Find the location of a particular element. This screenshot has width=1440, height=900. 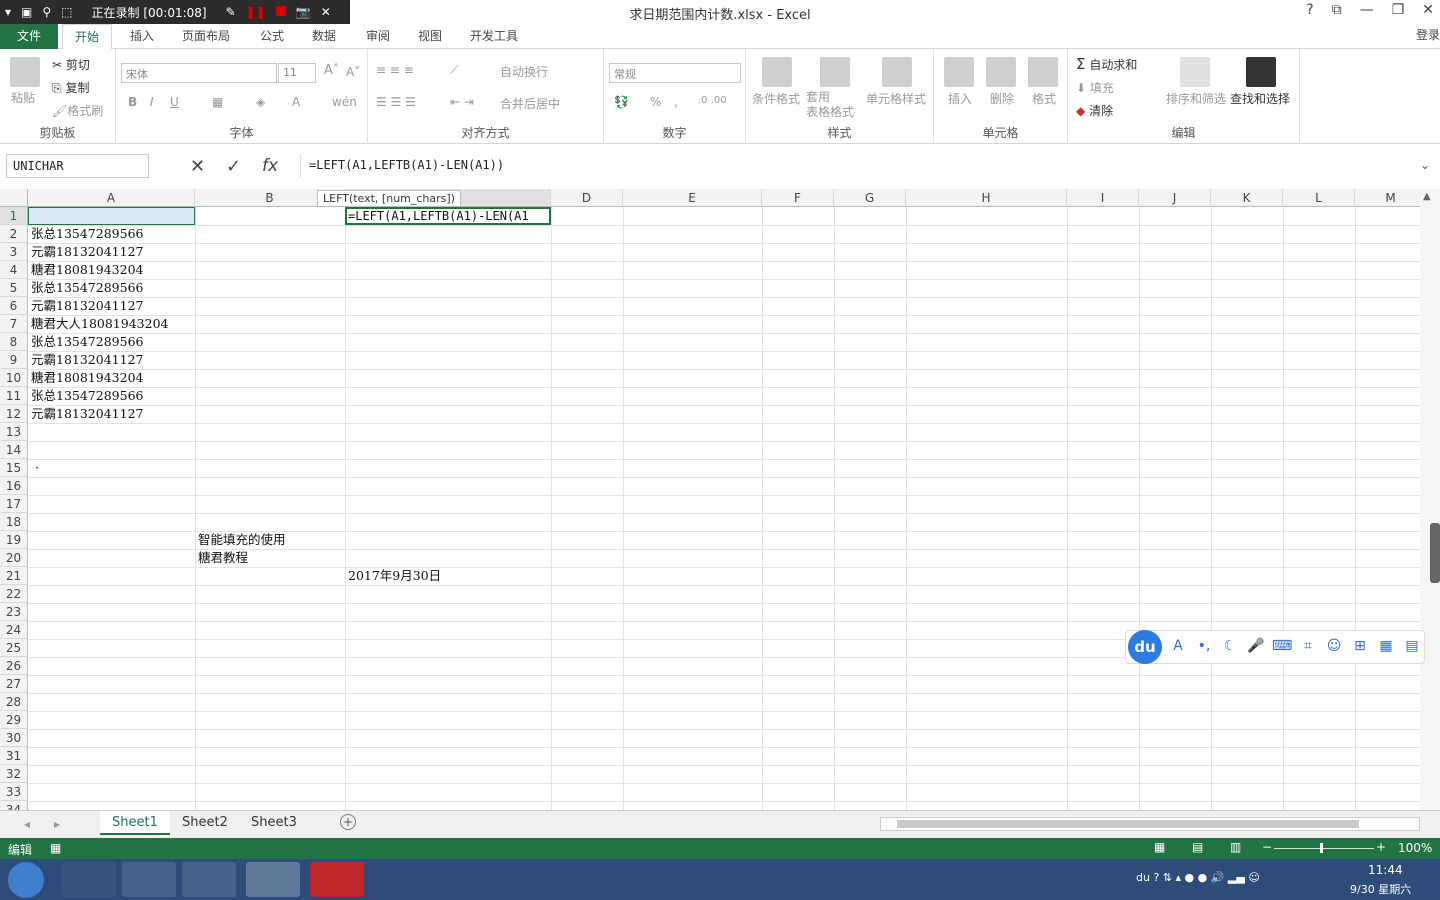

baidu-ime-logo: du is located at coordinates (1145, 647).